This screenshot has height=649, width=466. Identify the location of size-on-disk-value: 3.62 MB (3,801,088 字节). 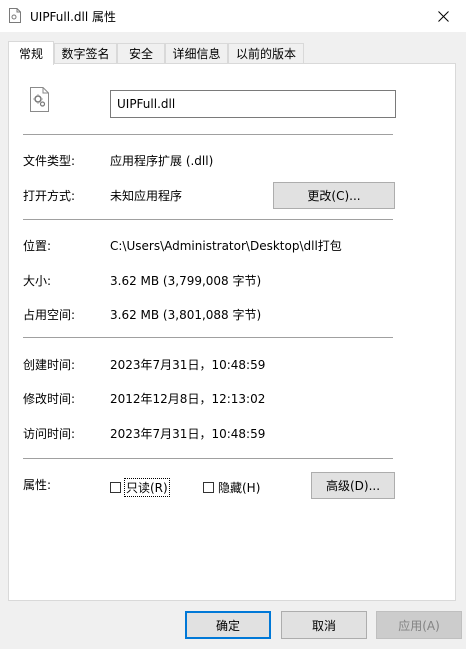
(186, 315).